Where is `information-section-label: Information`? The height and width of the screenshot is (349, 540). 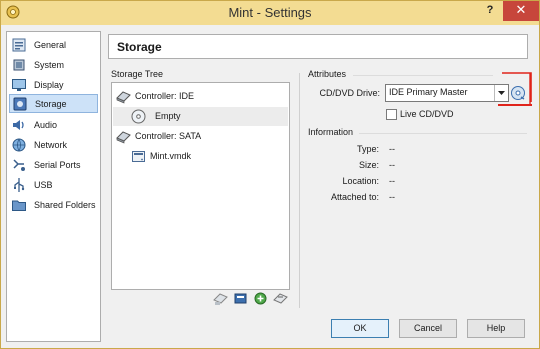 information-section-label: Information is located at coordinates (331, 132).